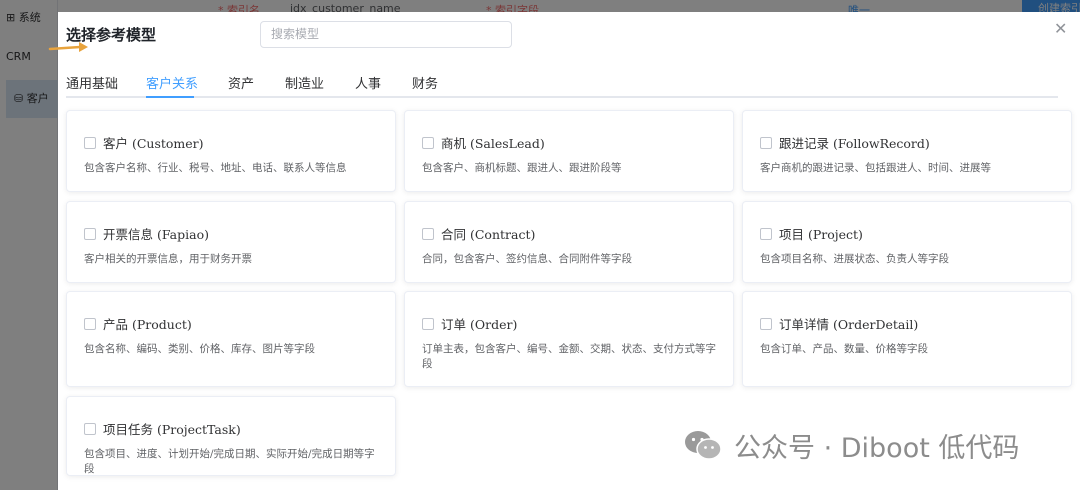 The height and width of the screenshot is (490, 1080). Describe the element at coordinates (241, 82) in the screenshot. I see `tab-assets: 资产` at that location.